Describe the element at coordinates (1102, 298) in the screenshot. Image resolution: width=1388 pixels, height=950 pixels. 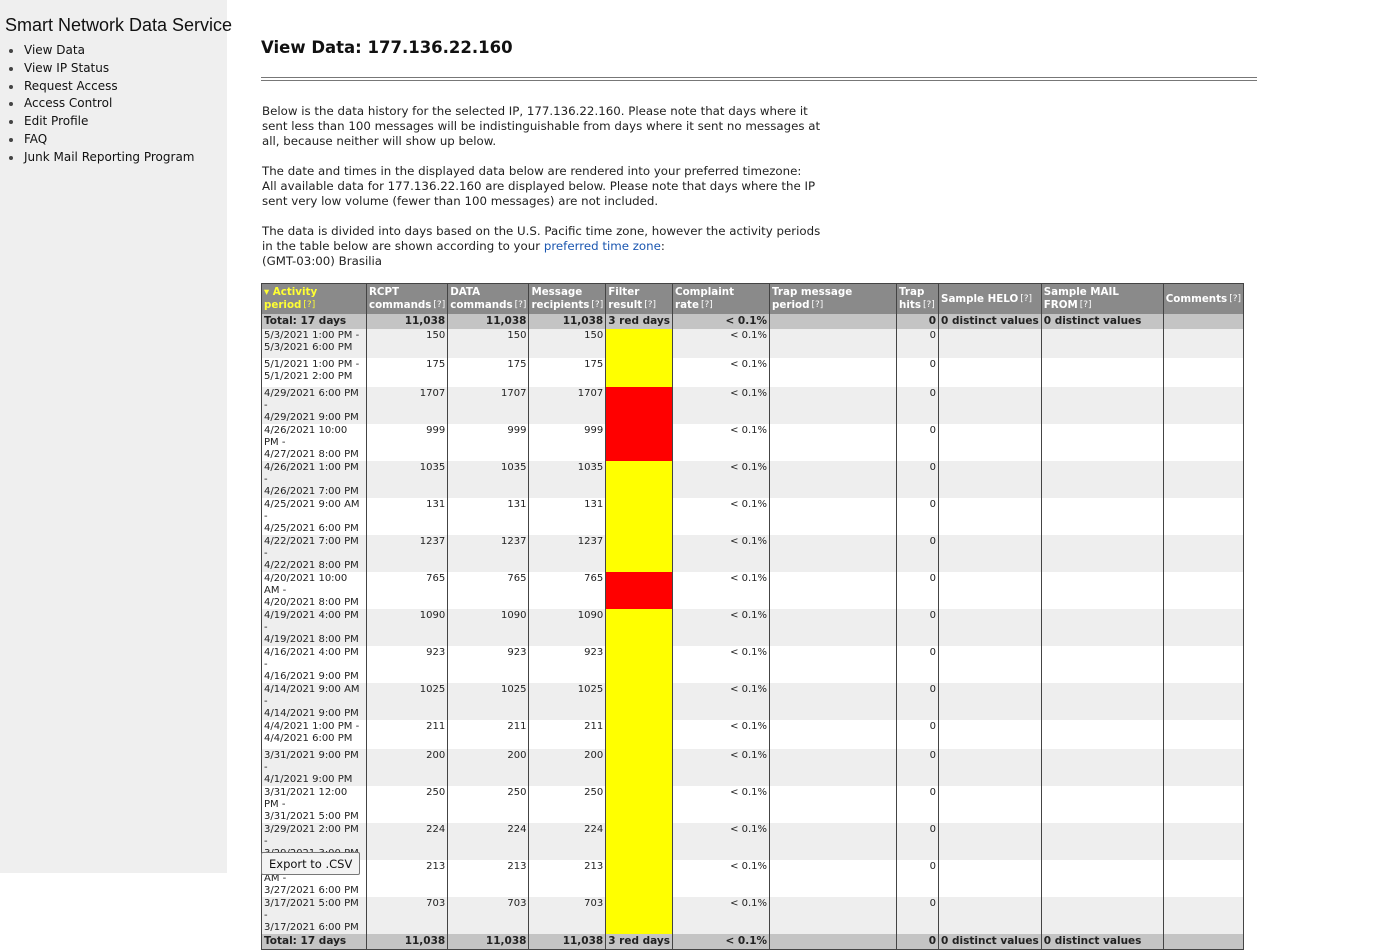
I see `col-header-mailfrom: Sample MAIL FROM [?]` at that location.